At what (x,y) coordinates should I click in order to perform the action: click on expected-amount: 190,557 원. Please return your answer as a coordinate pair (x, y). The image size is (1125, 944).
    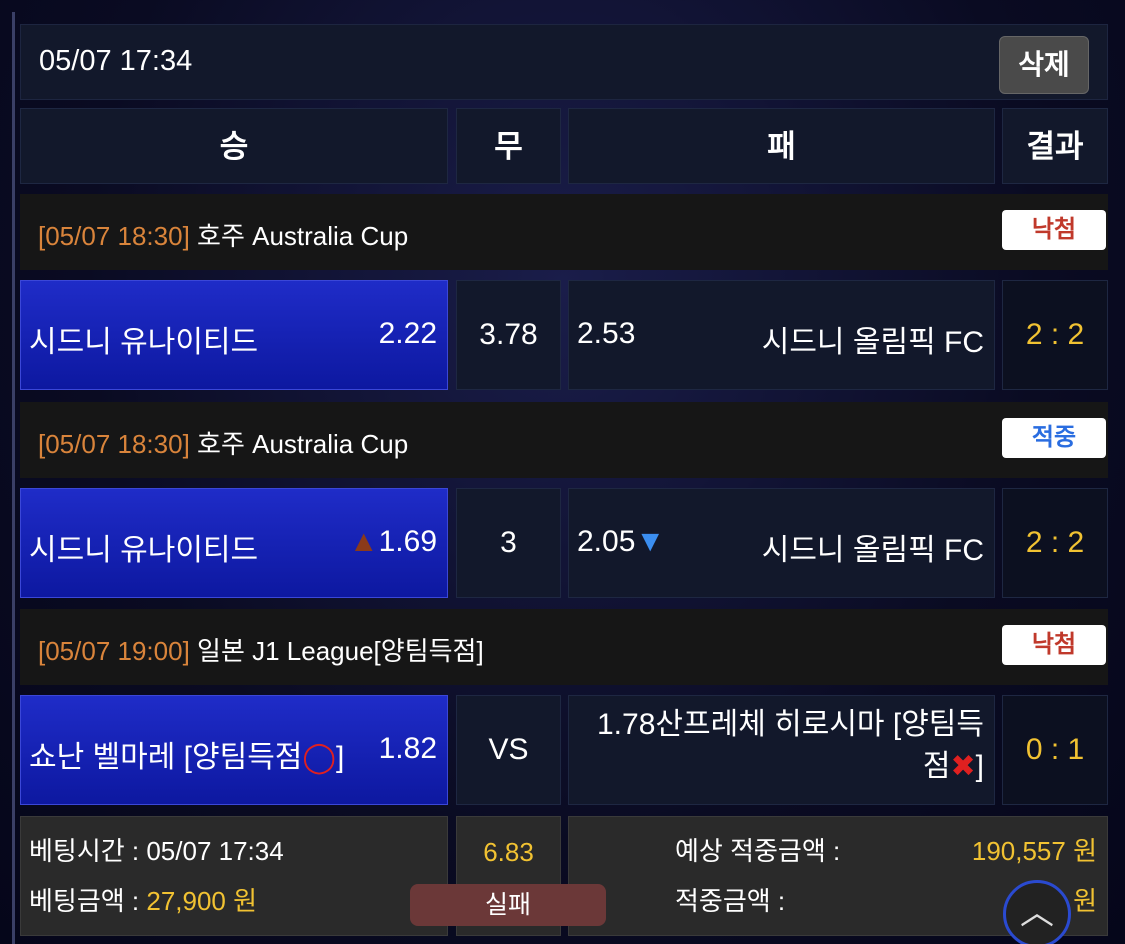
    Looking at the image, I should click on (1034, 851).